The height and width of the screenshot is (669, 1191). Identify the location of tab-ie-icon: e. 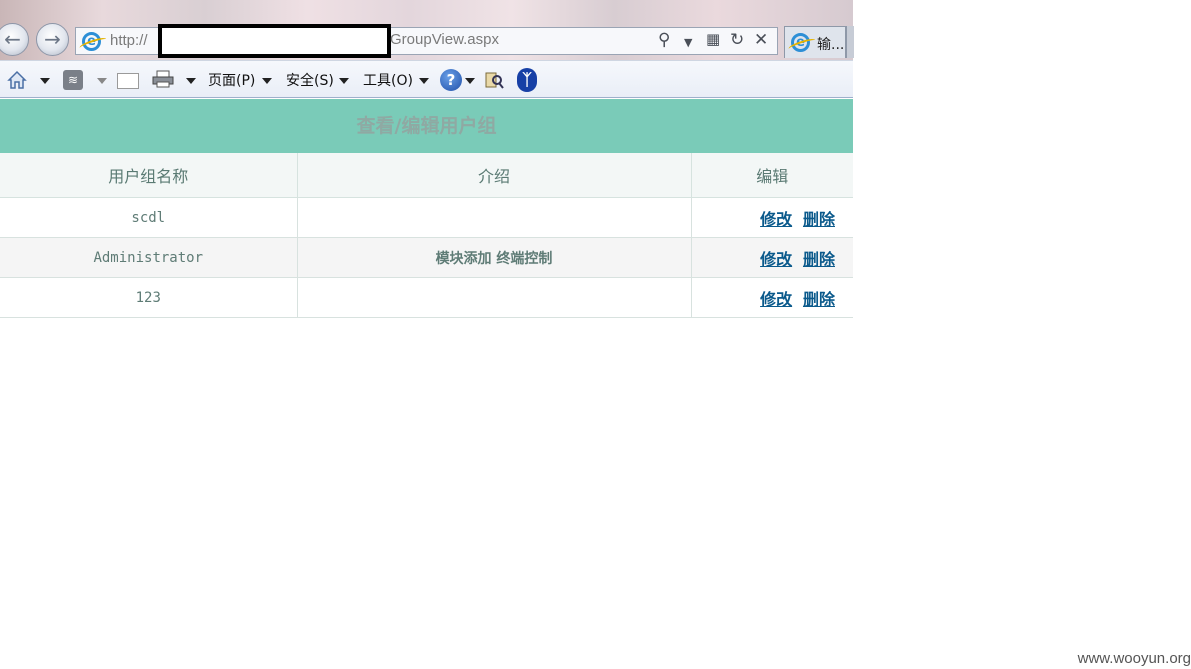
(800, 42).